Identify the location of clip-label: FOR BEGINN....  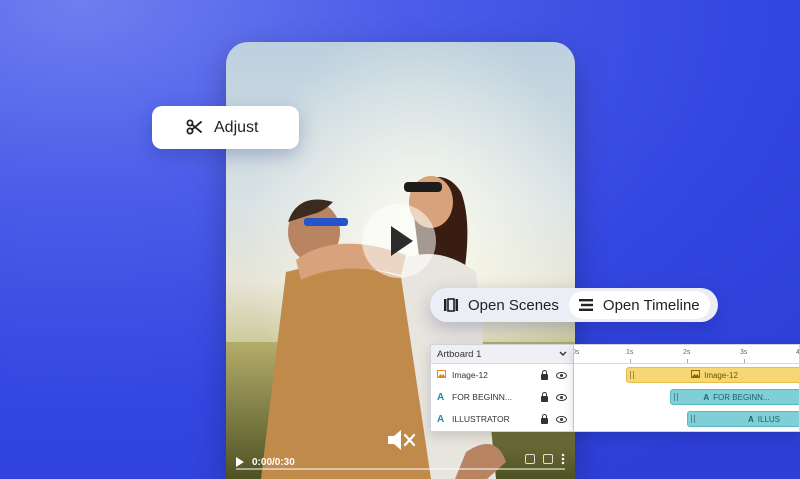
(741, 397).